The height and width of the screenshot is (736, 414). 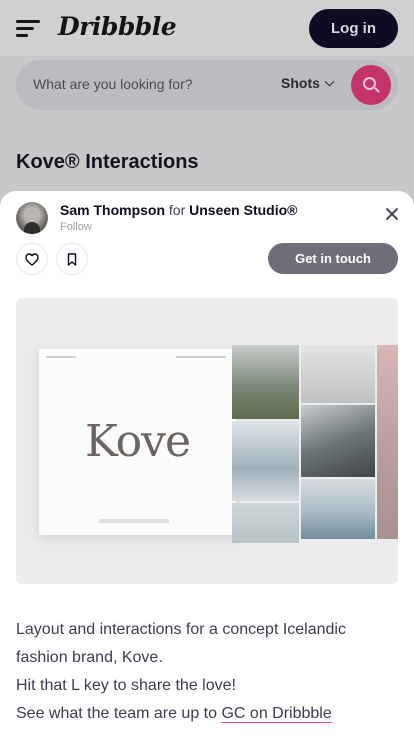 I want to click on bookmark-icon, so click(x=72, y=259).